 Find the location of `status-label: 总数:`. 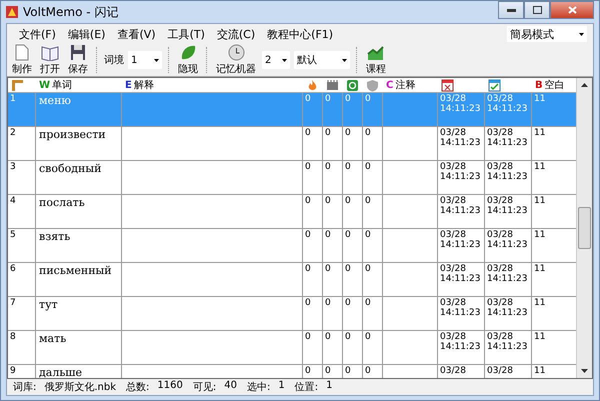

status-label: 总数: is located at coordinates (138, 387).